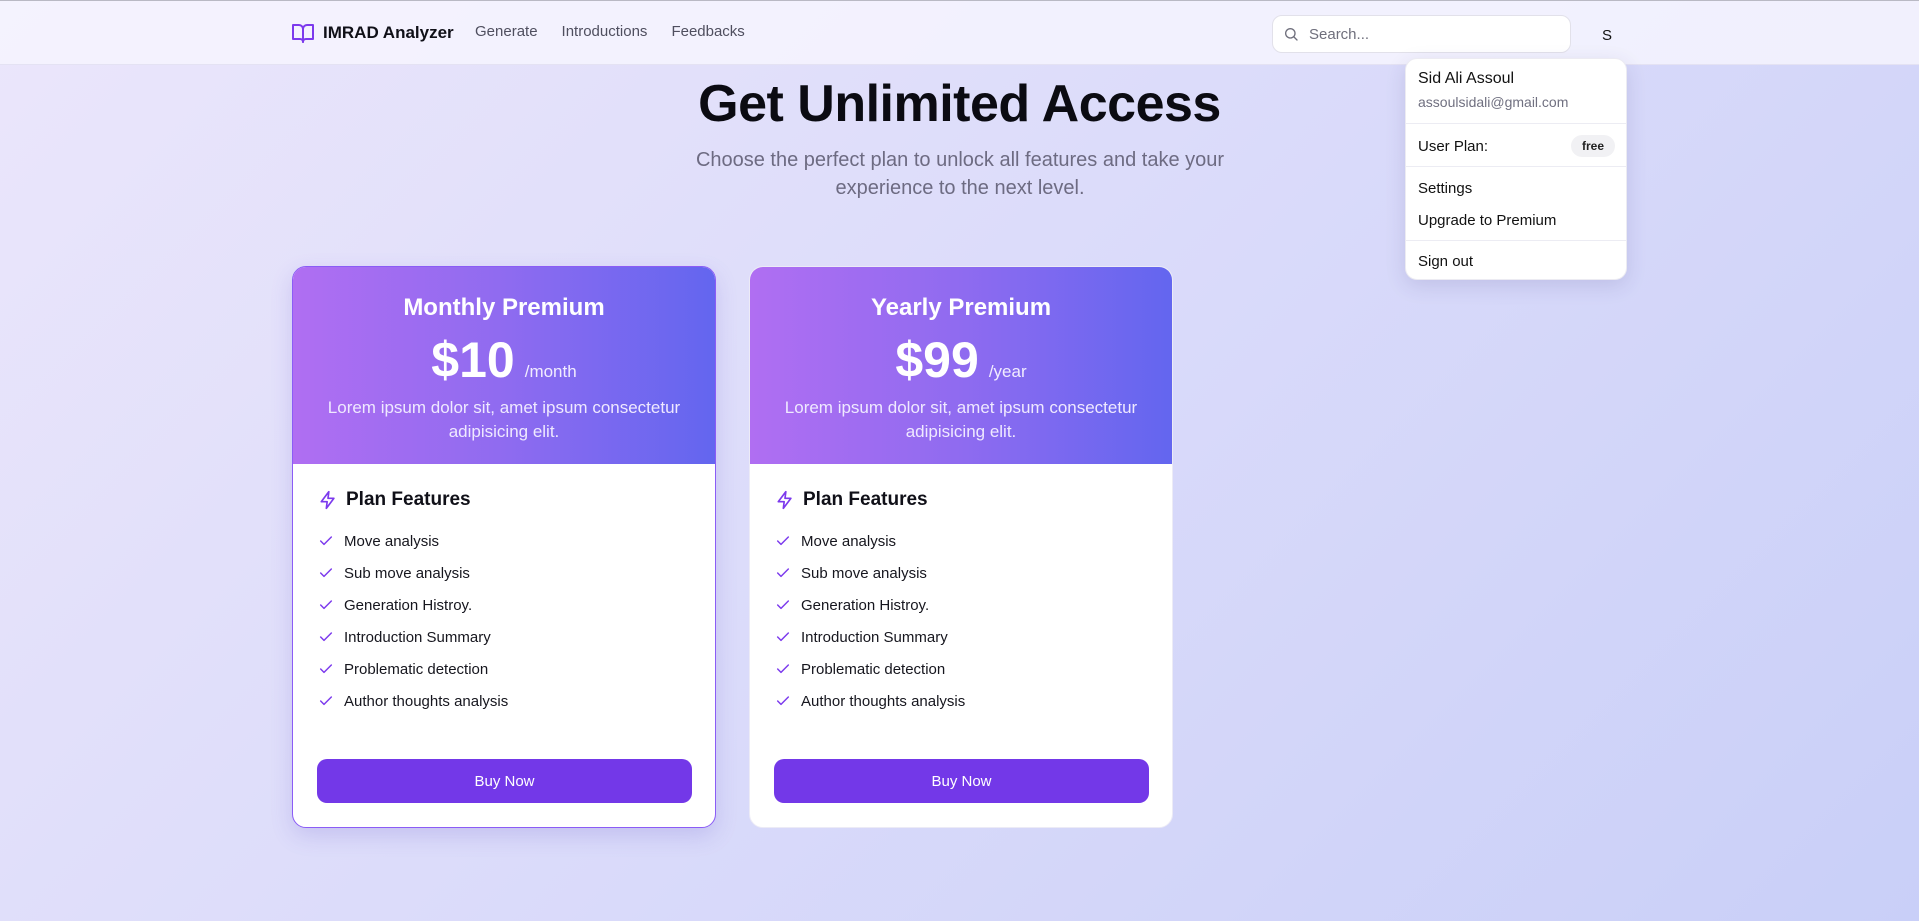  Describe the element at coordinates (1493, 102) in the screenshot. I see `user-email: assoulsidali@gmail.com` at that location.